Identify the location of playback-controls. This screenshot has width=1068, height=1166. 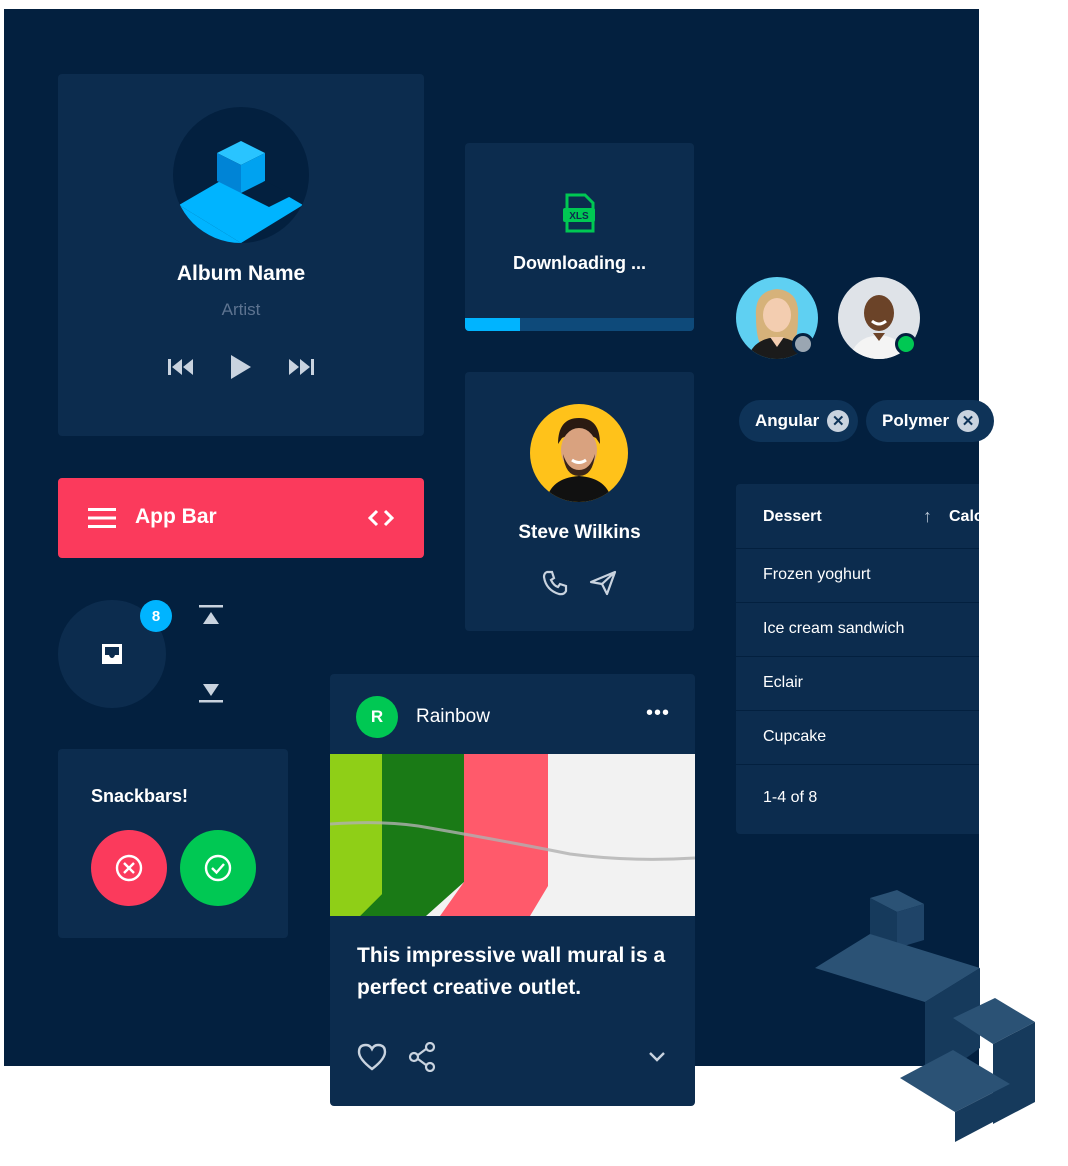
(241, 369).